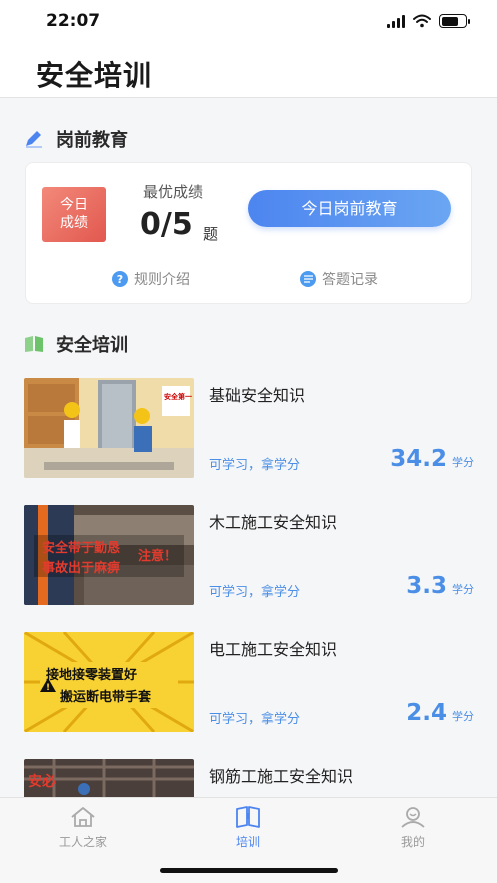  Describe the element at coordinates (247, 842) in the screenshot. I see `tab-label: 培训` at that location.